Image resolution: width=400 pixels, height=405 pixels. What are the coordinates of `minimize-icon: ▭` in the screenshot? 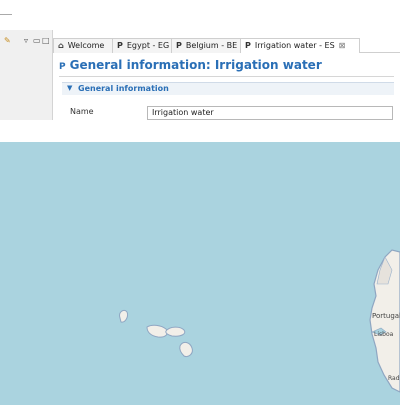 It's located at (37, 41).